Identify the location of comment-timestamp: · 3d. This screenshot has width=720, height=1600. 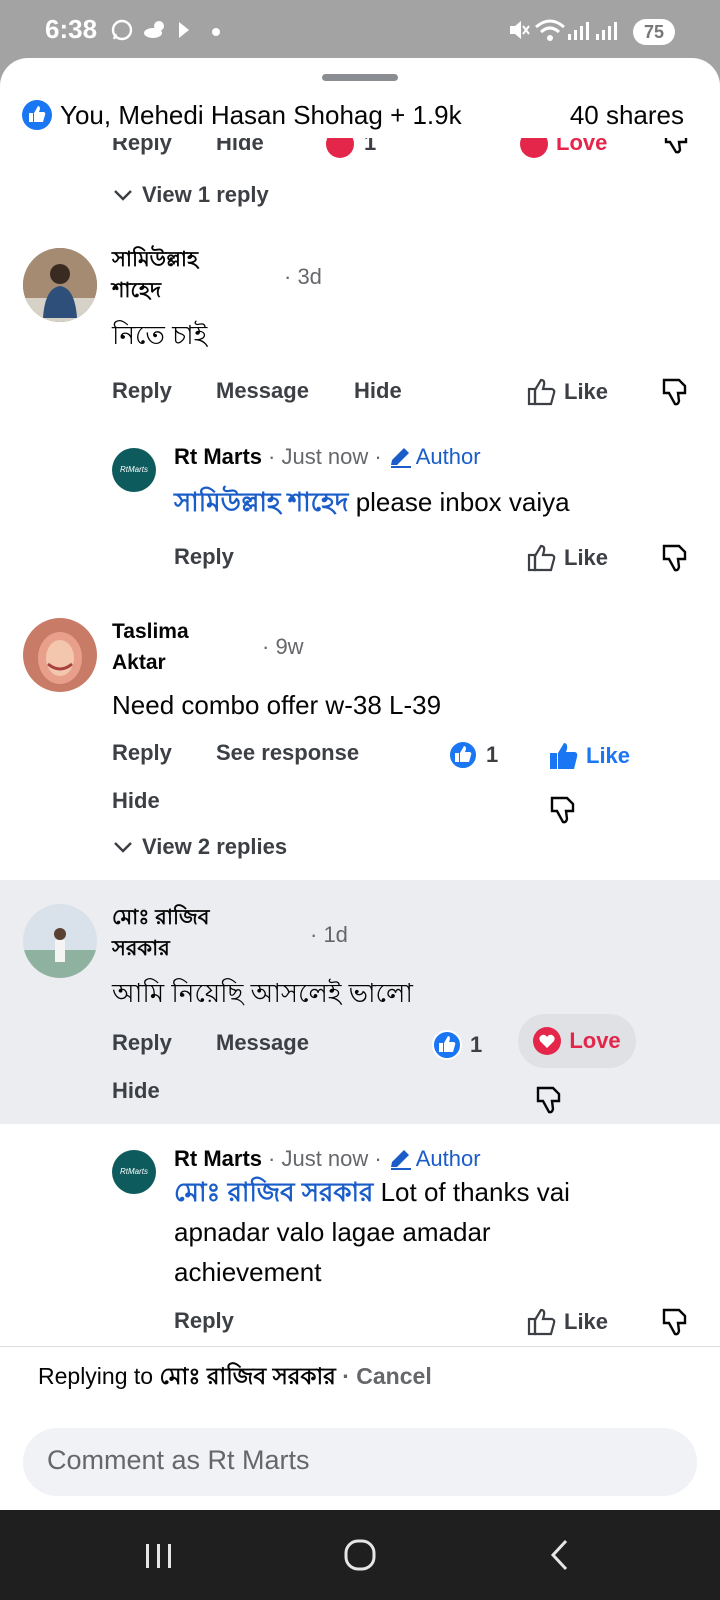
(303, 276).